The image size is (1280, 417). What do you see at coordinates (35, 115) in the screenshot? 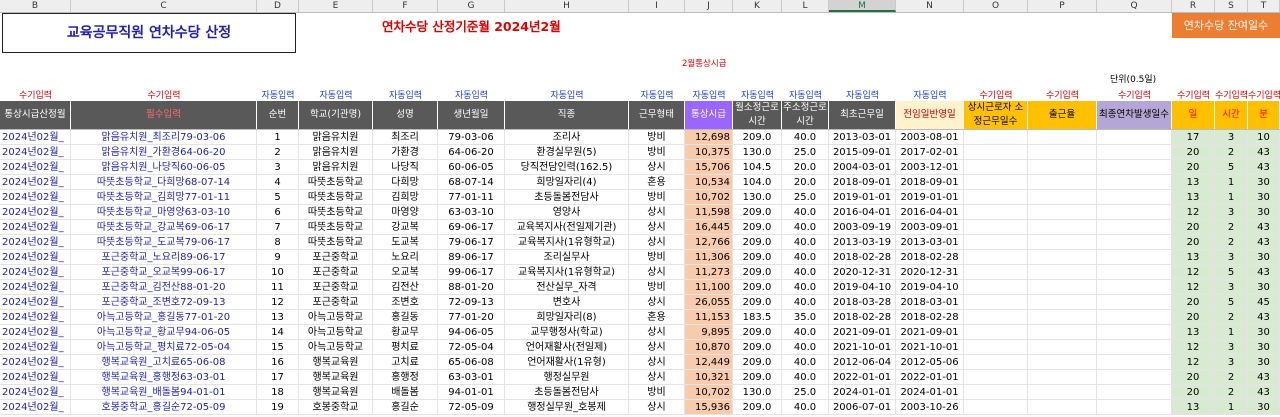
I see `column-header: 통상시급산정월` at bounding box center [35, 115].